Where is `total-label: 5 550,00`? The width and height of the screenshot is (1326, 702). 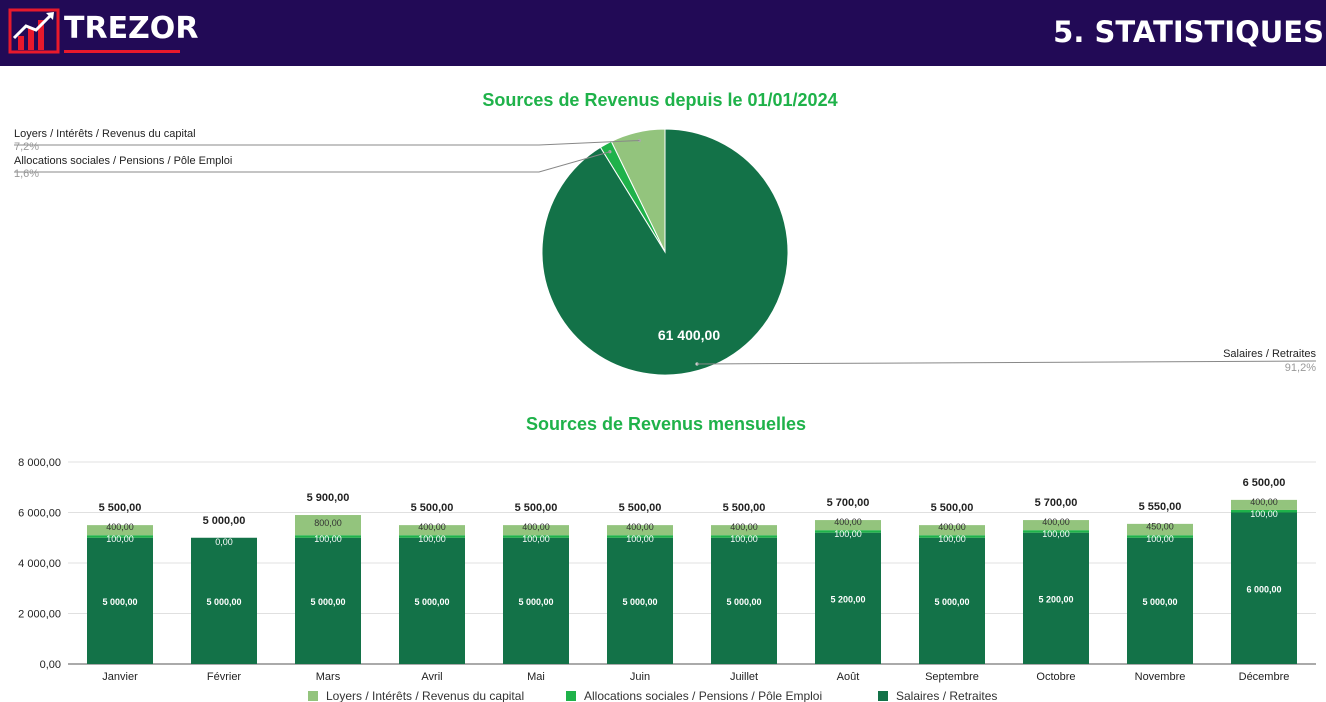 total-label: 5 550,00 is located at coordinates (1160, 507).